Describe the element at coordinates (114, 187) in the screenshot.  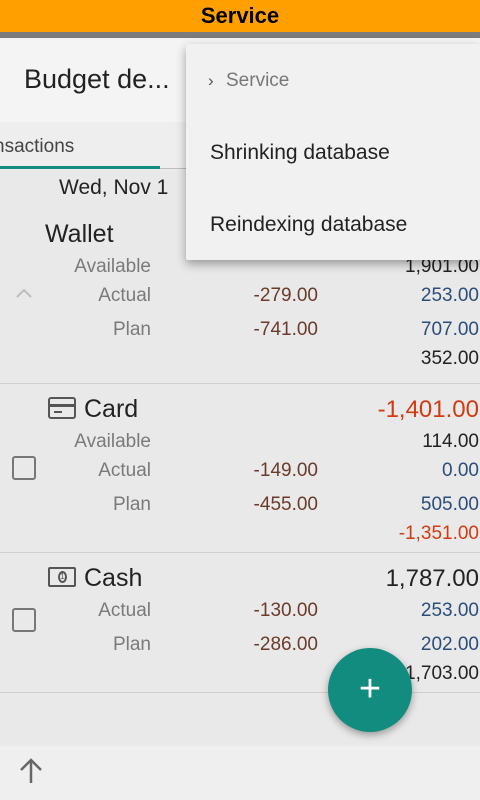
I see `date-header: Wed, Nov 1` at that location.